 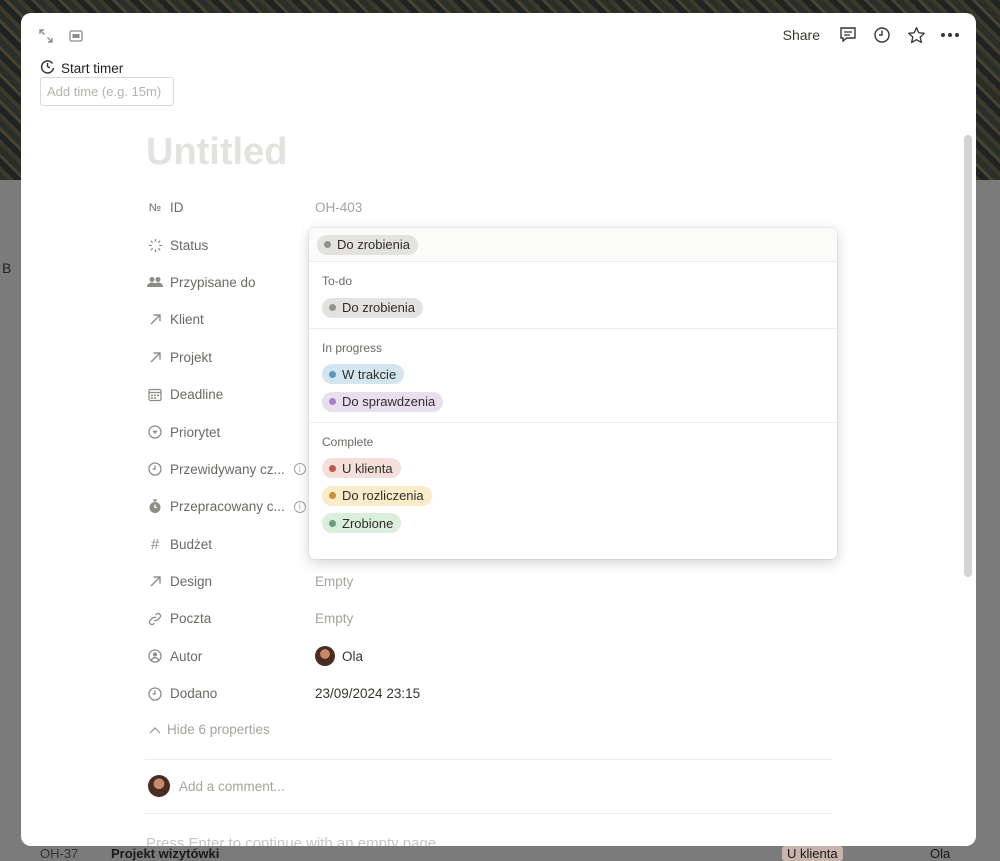 I want to click on property-row: Design Empty, so click(x=497, y=581).